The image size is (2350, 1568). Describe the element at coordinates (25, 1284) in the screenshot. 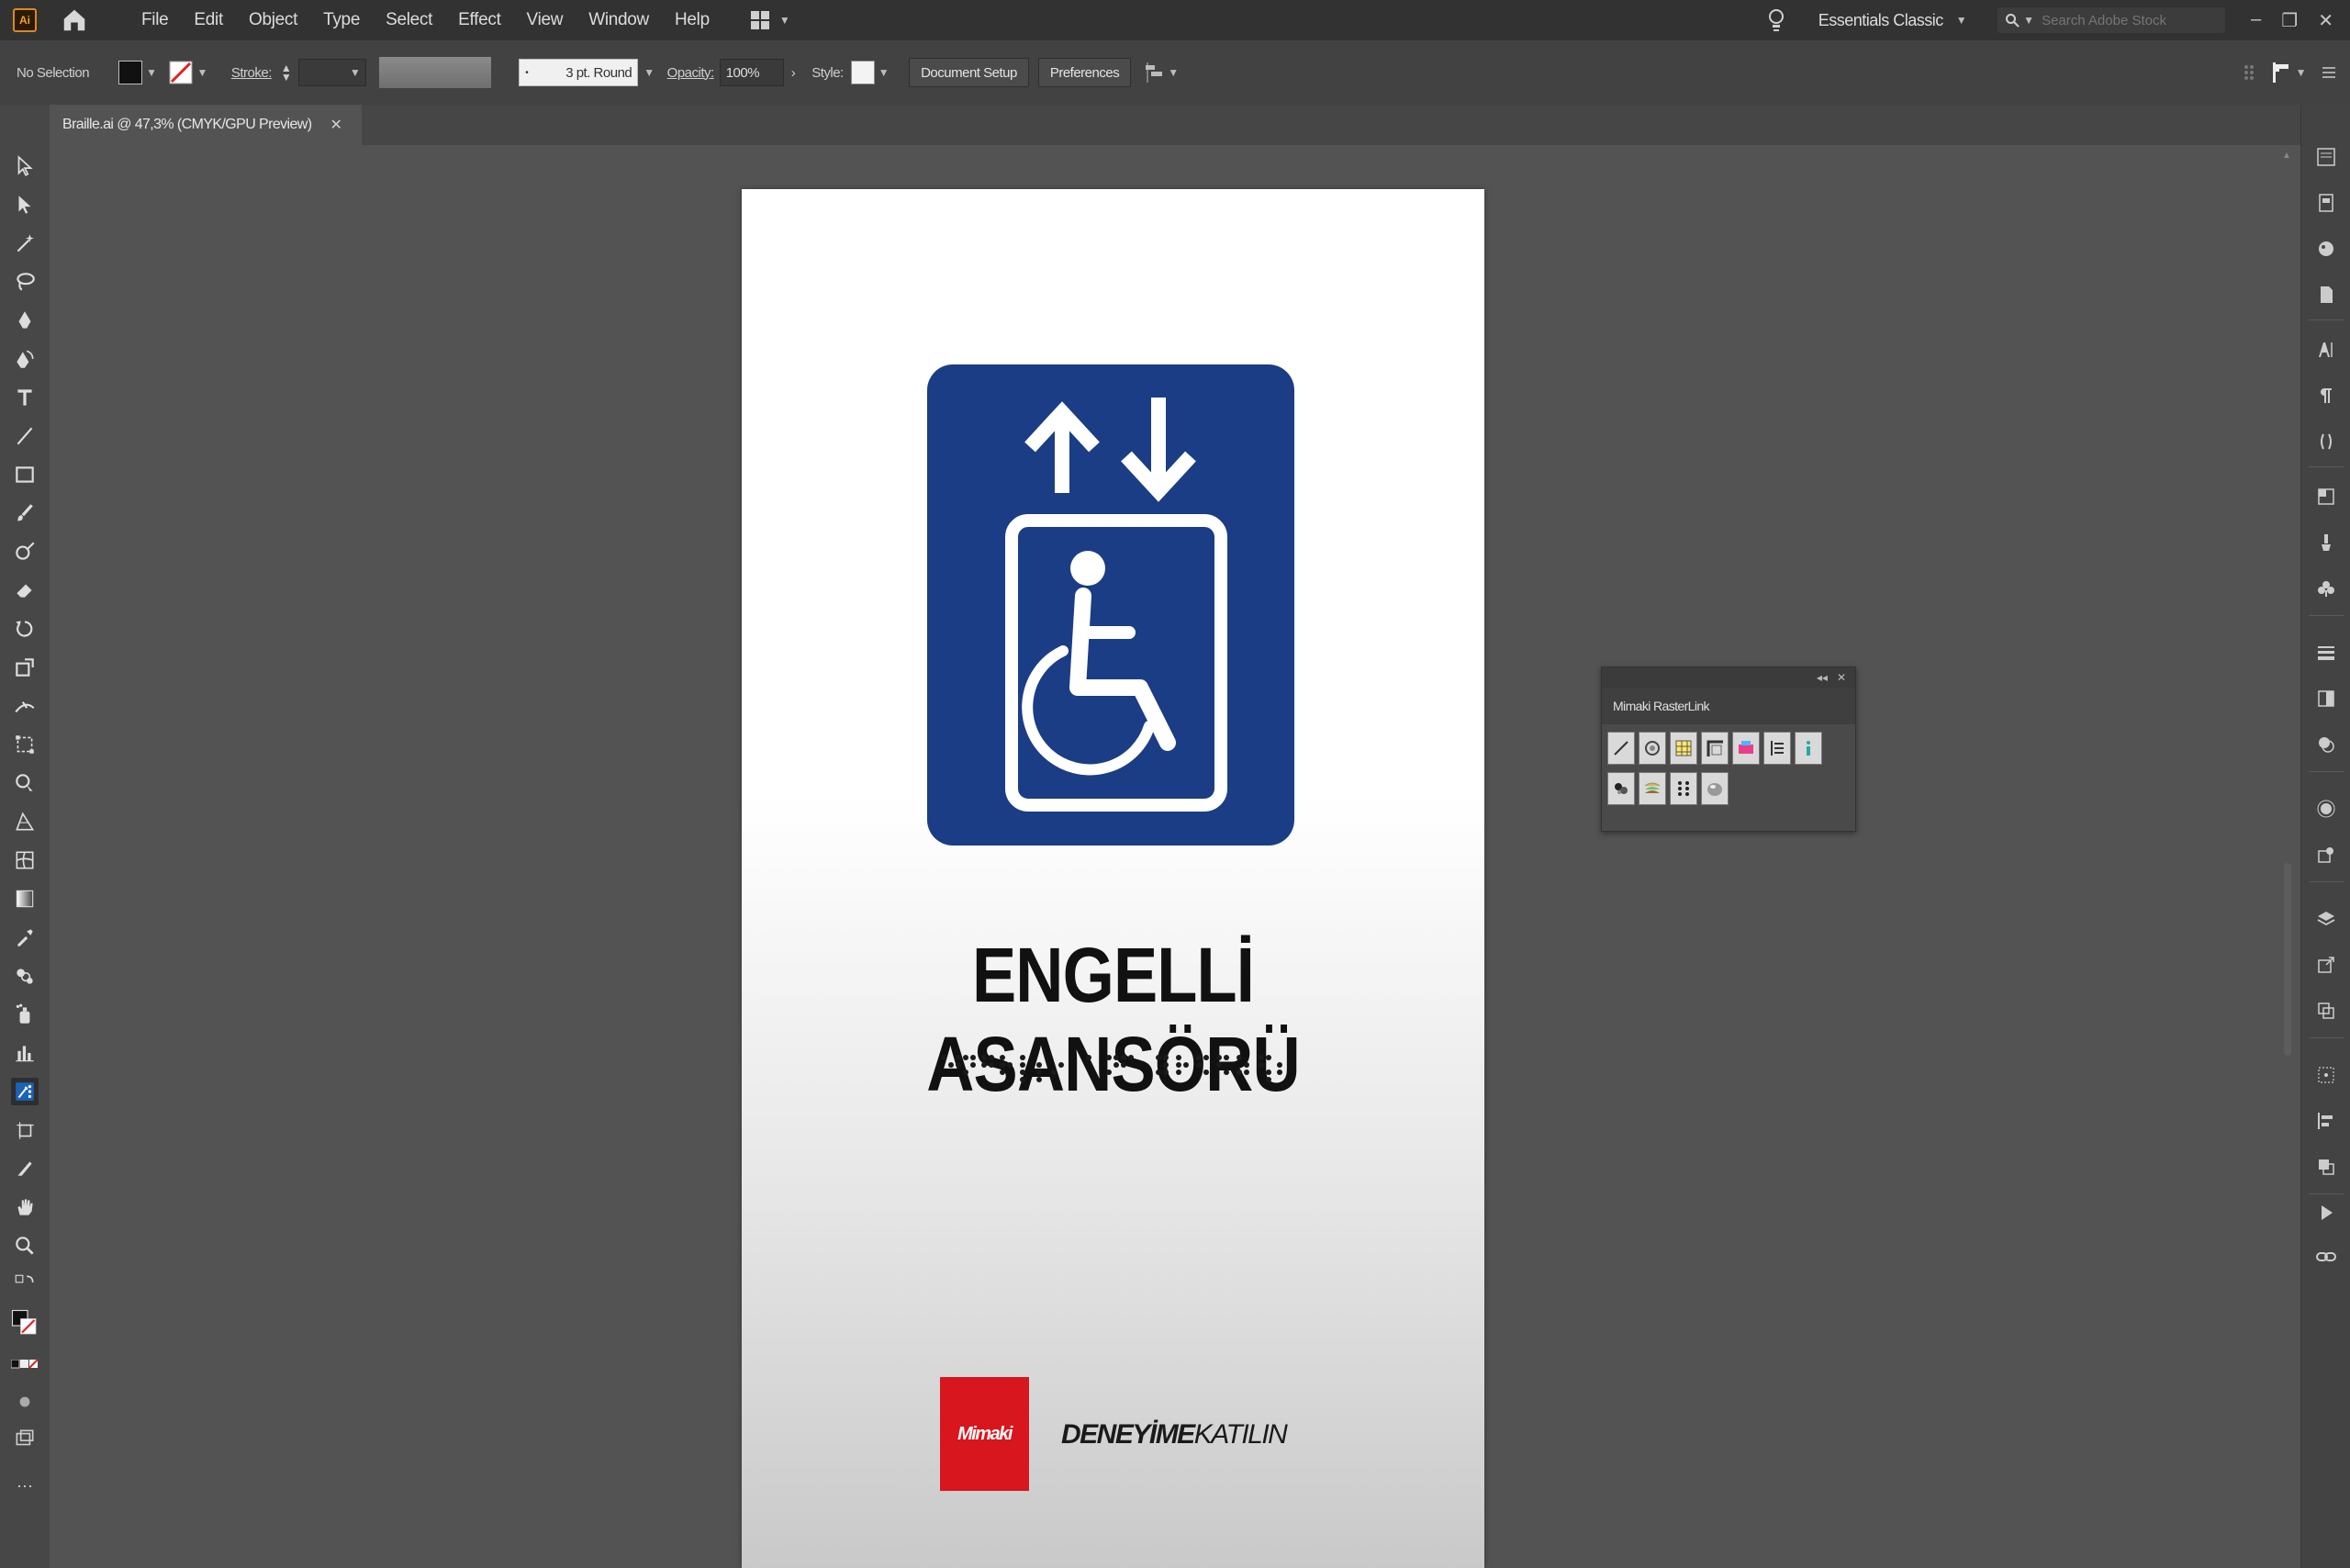

I see `default-colors-button` at that location.